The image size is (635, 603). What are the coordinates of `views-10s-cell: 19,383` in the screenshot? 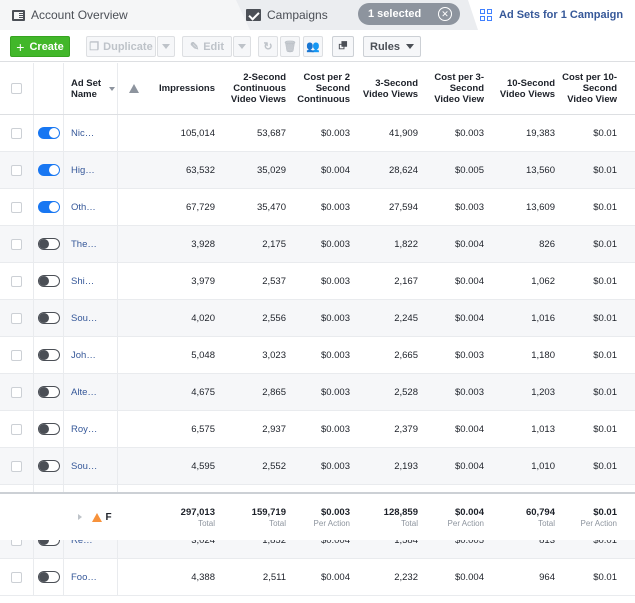 It's located at (540, 133).